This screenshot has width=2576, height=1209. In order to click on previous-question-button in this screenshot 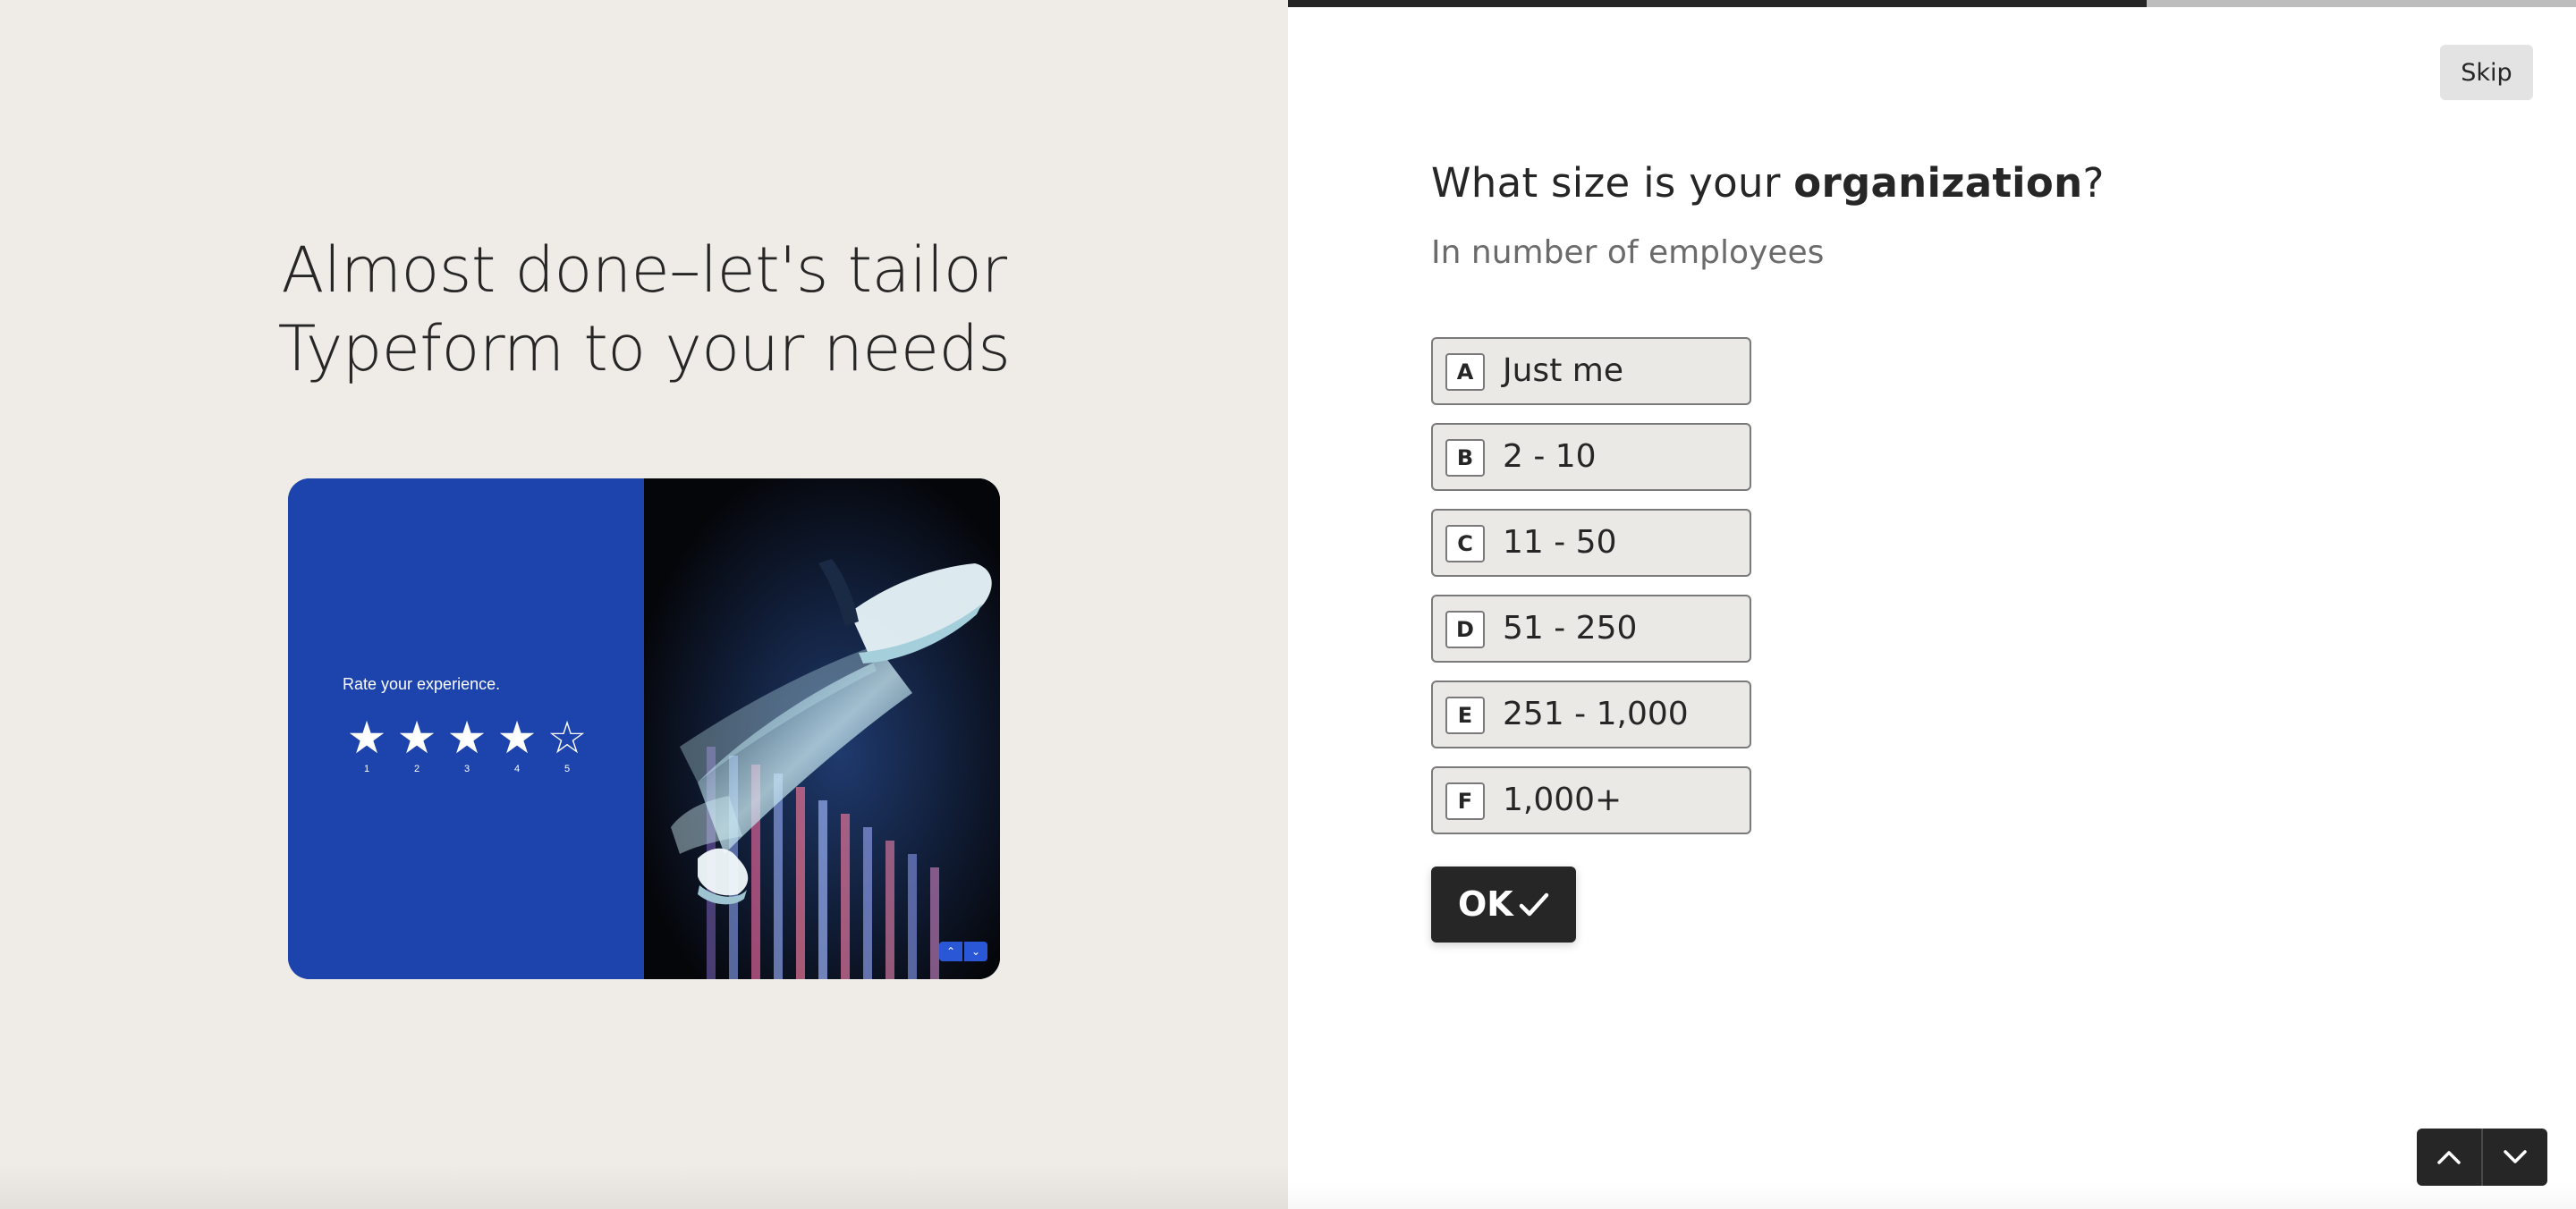, I will do `click(2449, 1157)`.